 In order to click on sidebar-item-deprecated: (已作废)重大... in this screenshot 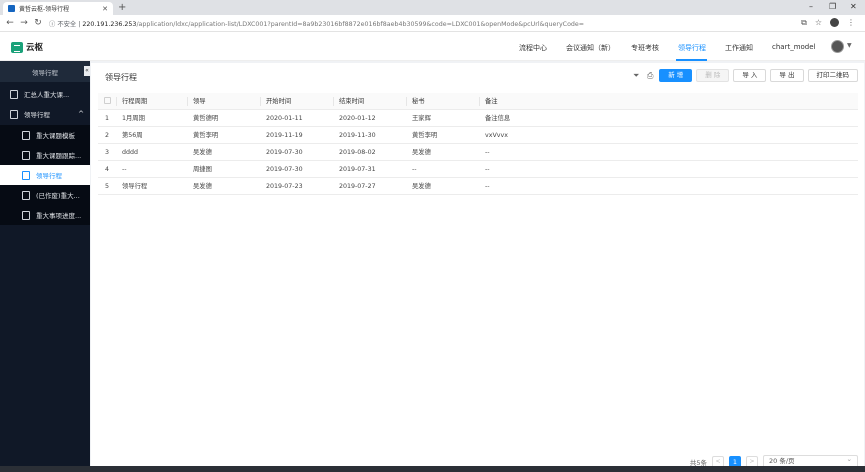, I will do `click(45, 195)`.